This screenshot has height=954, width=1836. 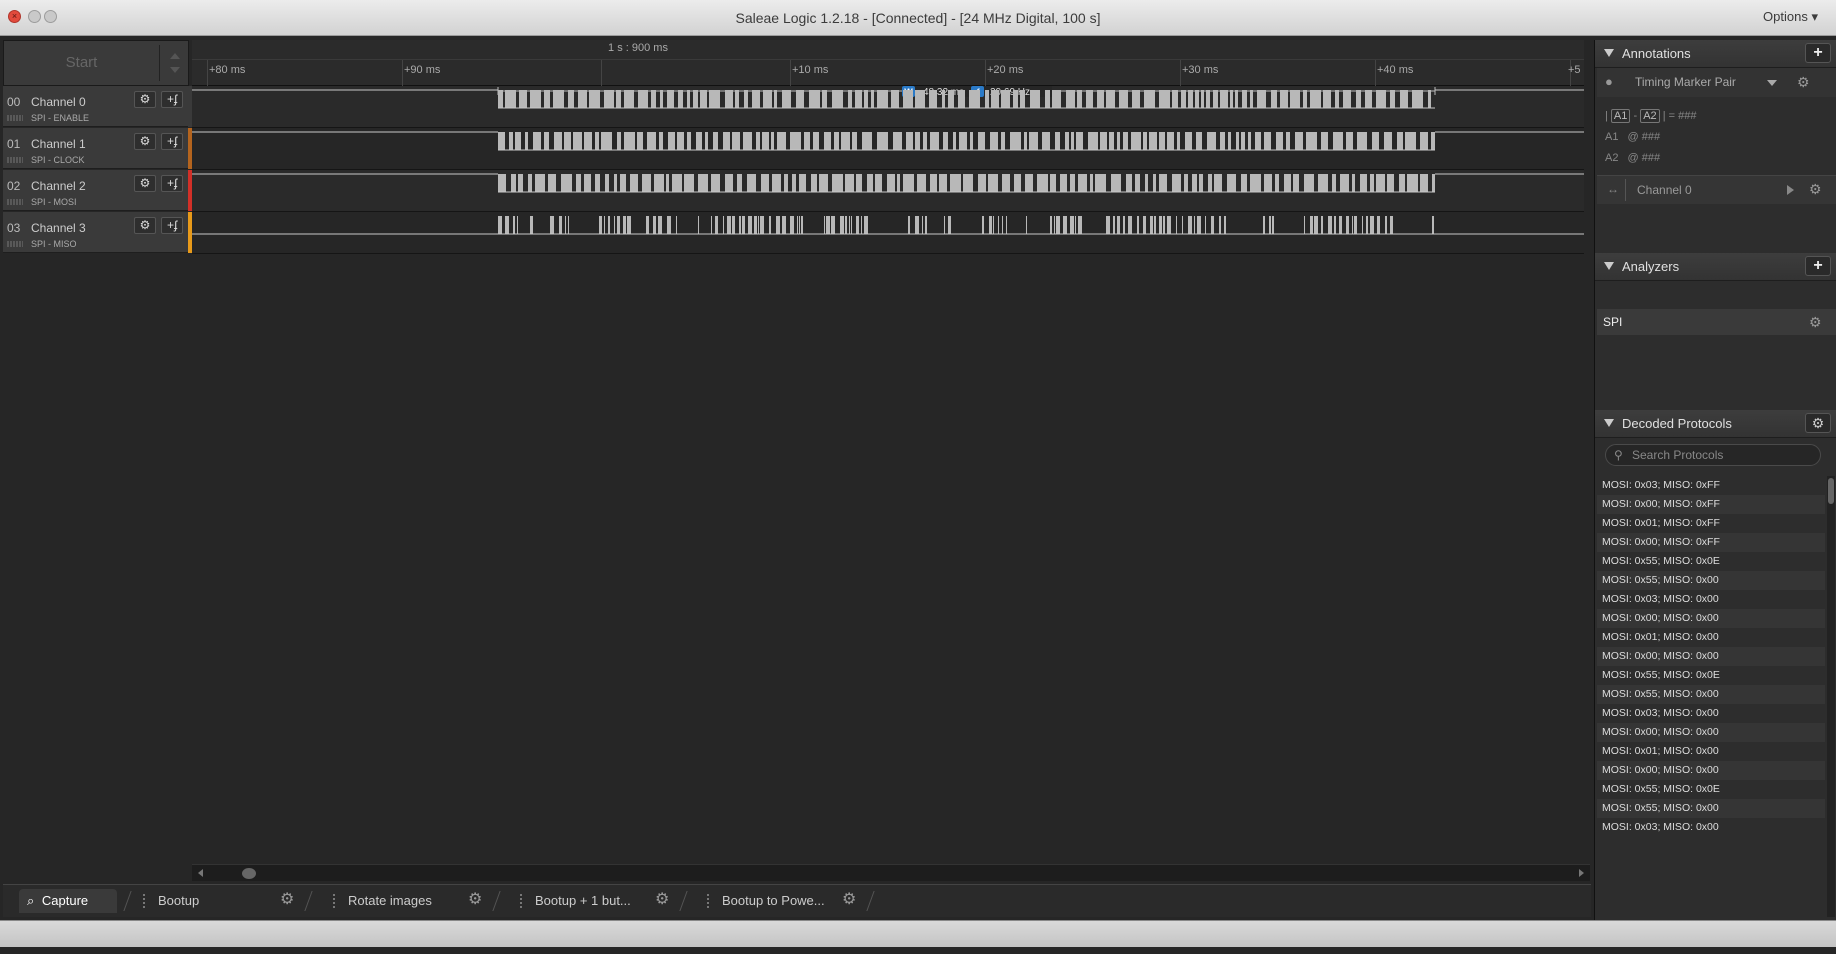 I want to click on analyzers-header: Analyzers +, so click(x=1715, y=267).